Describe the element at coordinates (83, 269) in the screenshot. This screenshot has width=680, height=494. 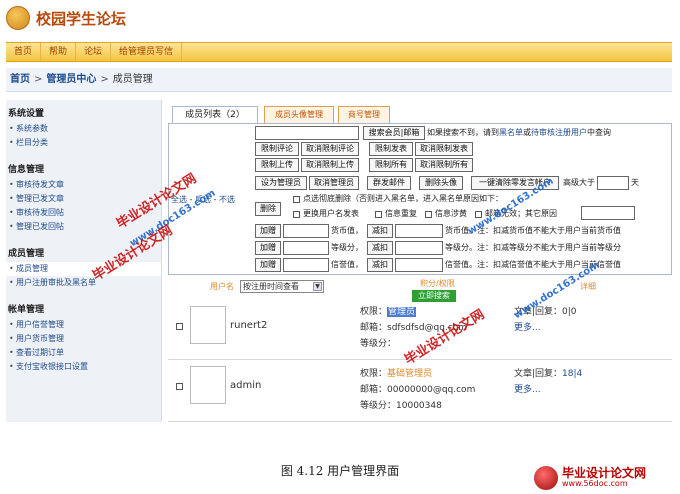
I see `sidebar-item-members: 成员管理` at that location.